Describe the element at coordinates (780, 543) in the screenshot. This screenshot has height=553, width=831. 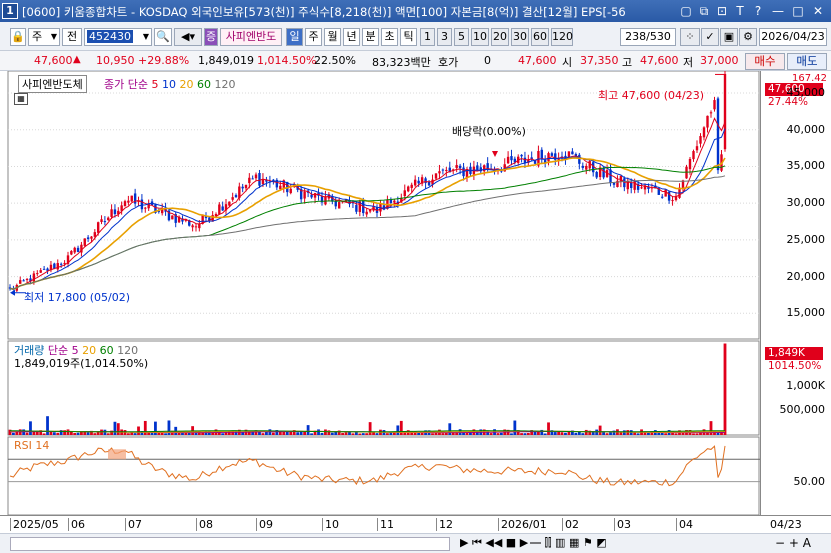
I see `zoom-out-icon: −` at that location.